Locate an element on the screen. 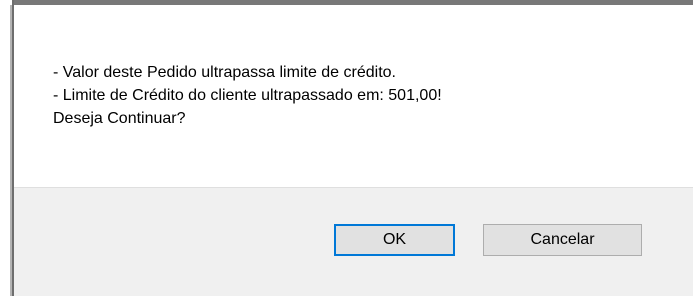 This screenshot has height=296, width=693. window-left-border-inner is located at coordinates (11, 150).